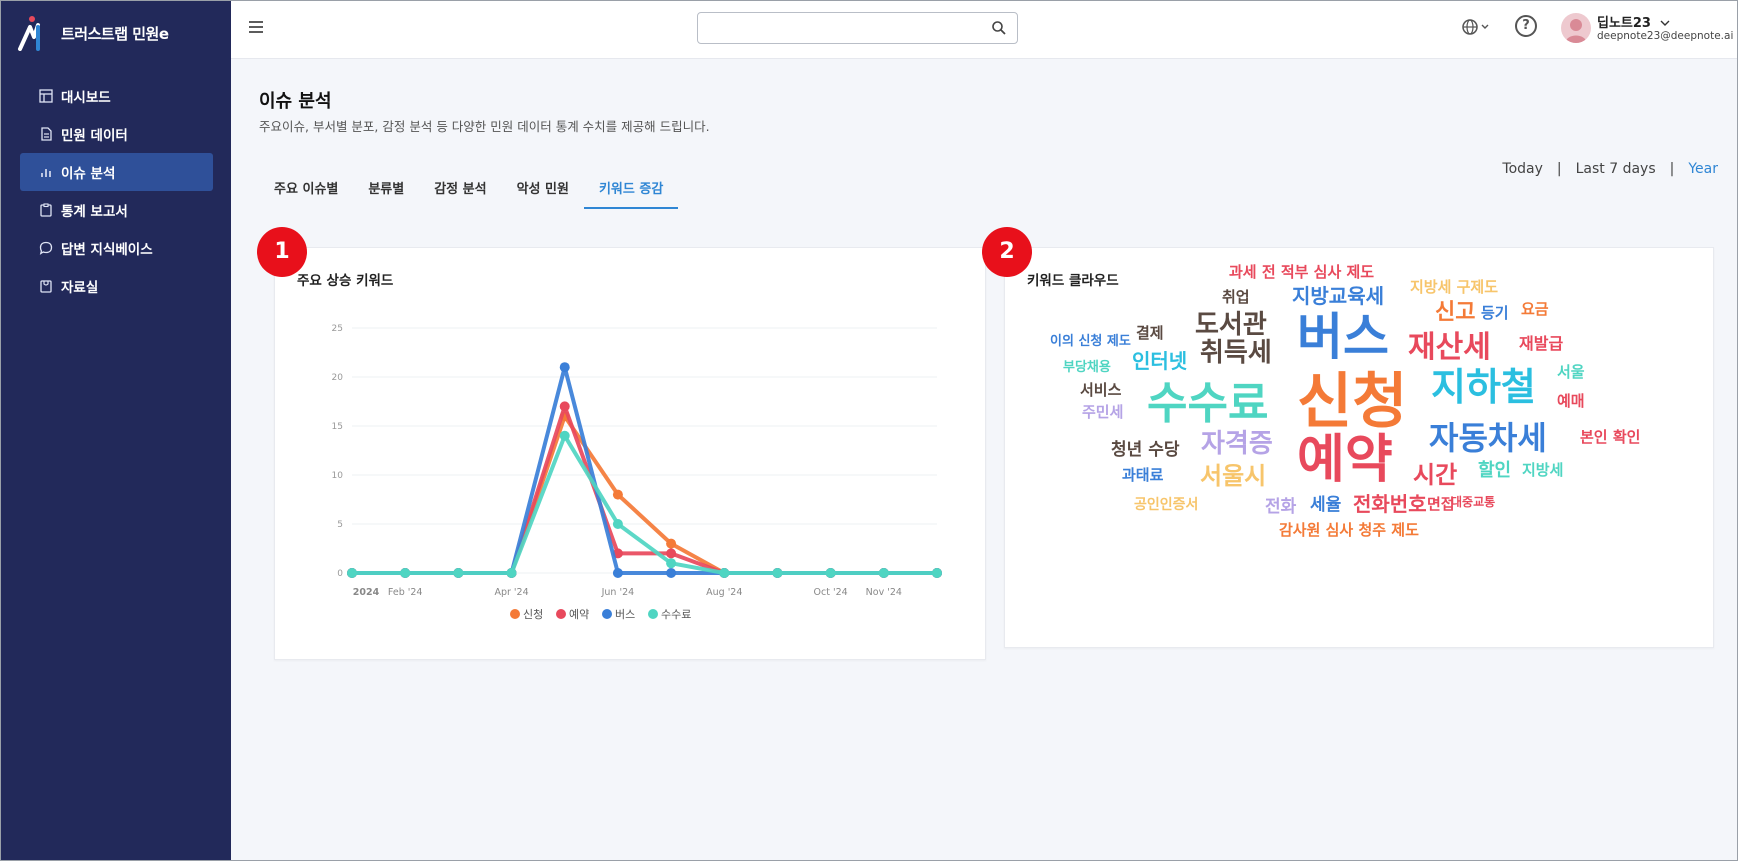  I want to click on cloud-word: 주민세, so click(1102, 412).